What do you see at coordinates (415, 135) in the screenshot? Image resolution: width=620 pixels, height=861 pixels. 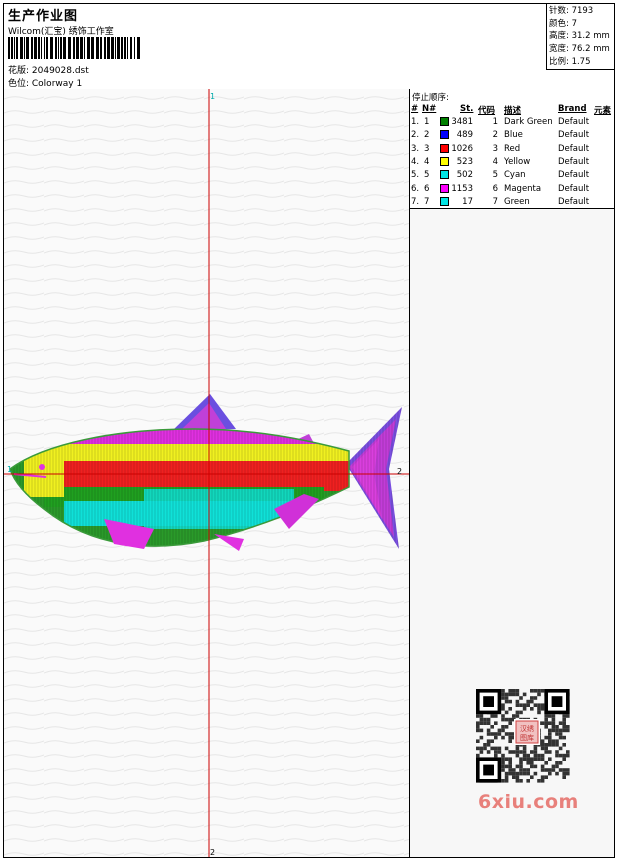 I see `row-num: 2.` at bounding box center [415, 135].